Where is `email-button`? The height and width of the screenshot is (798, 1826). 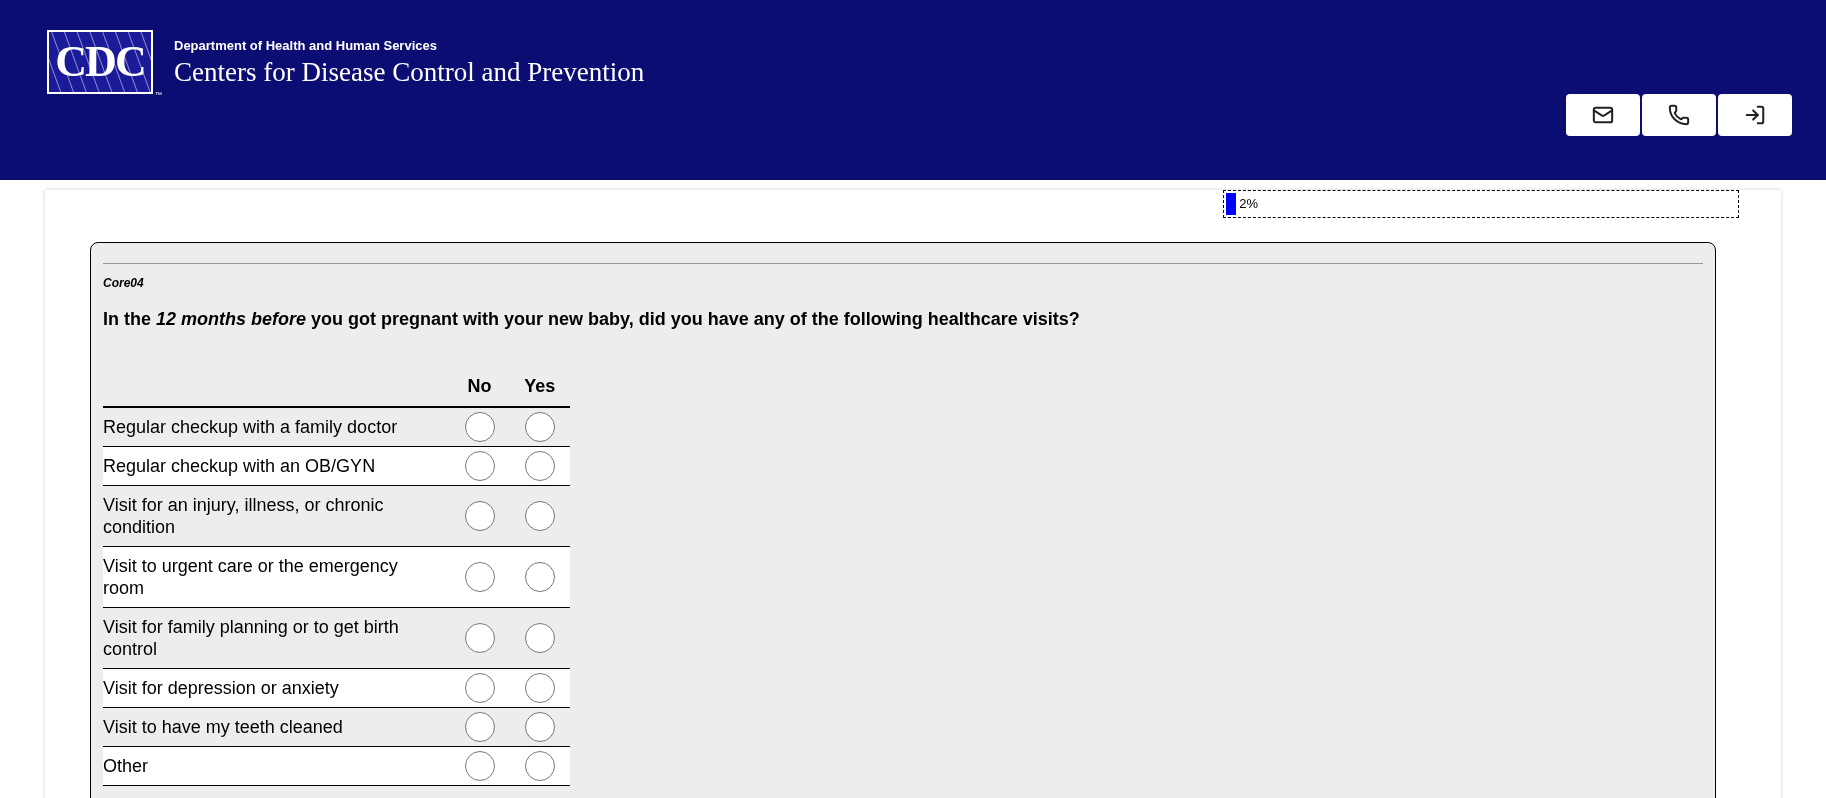
email-button is located at coordinates (1603, 115).